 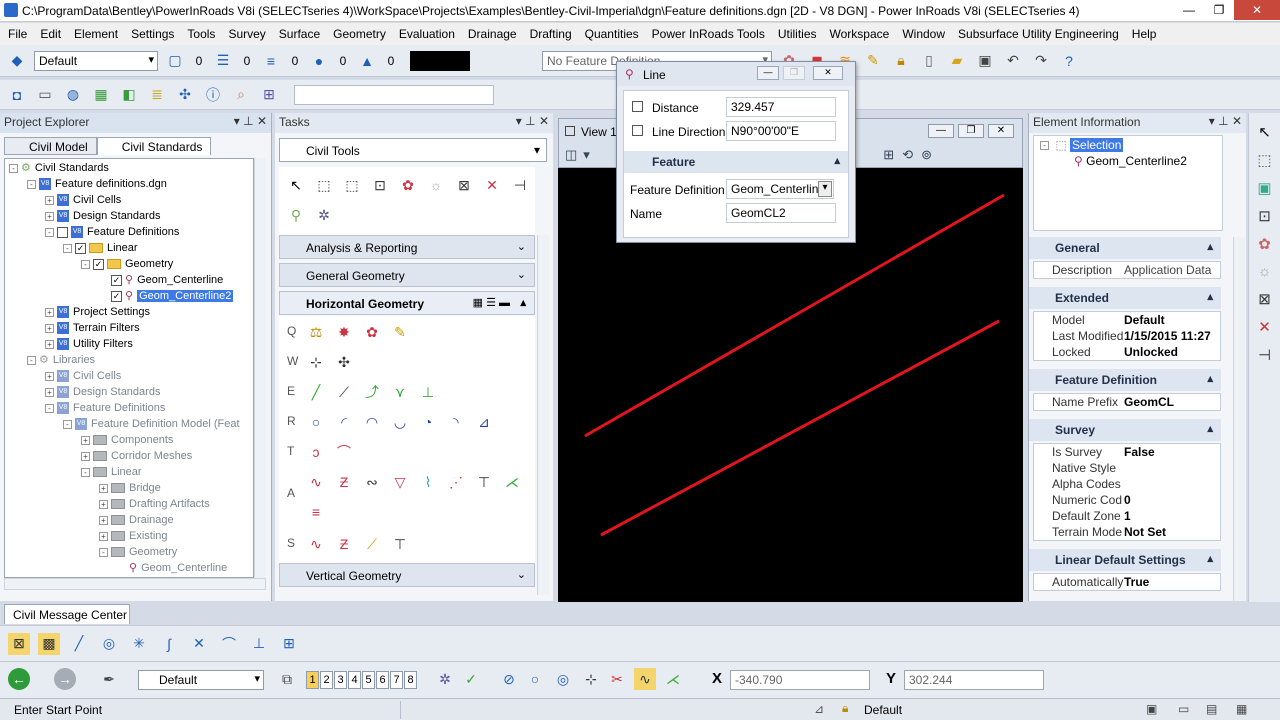 I want to click on menu-element: Element, so click(x=96, y=34).